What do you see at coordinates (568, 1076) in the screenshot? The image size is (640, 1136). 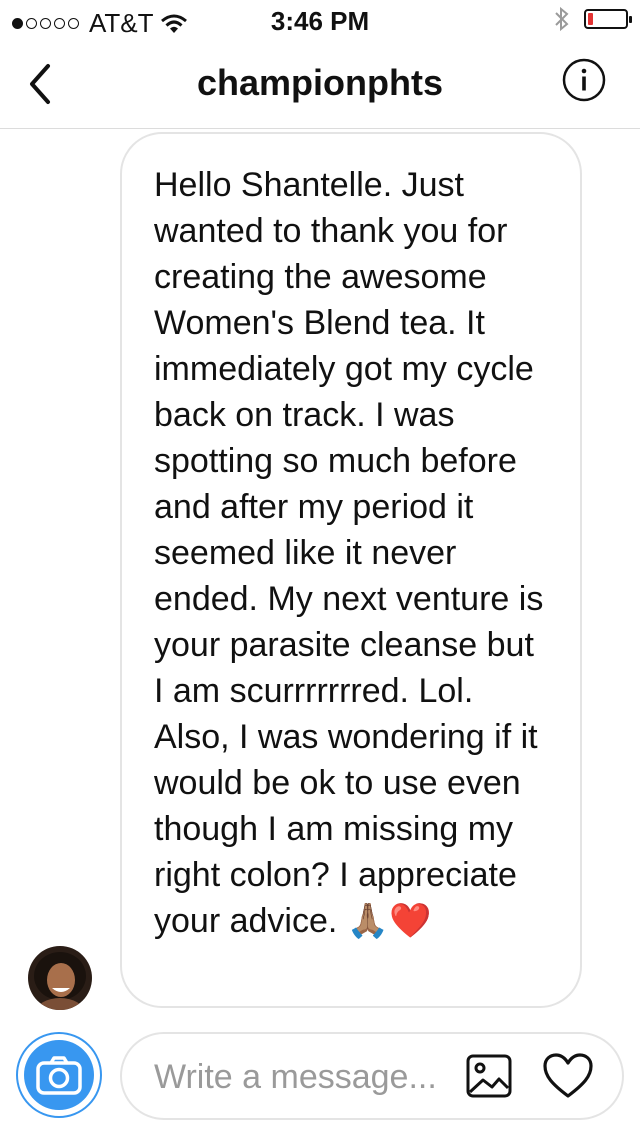 I see `heart-icon` at bounding box center [568, 1076].